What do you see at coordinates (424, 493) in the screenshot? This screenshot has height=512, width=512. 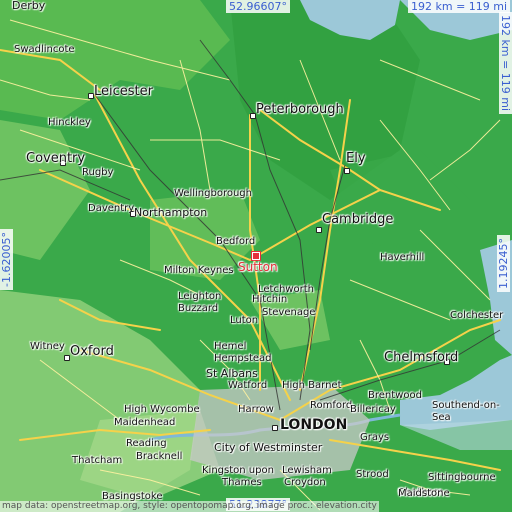 I see `place-maidstone: Maidstone` at bounding box center [424, 493].